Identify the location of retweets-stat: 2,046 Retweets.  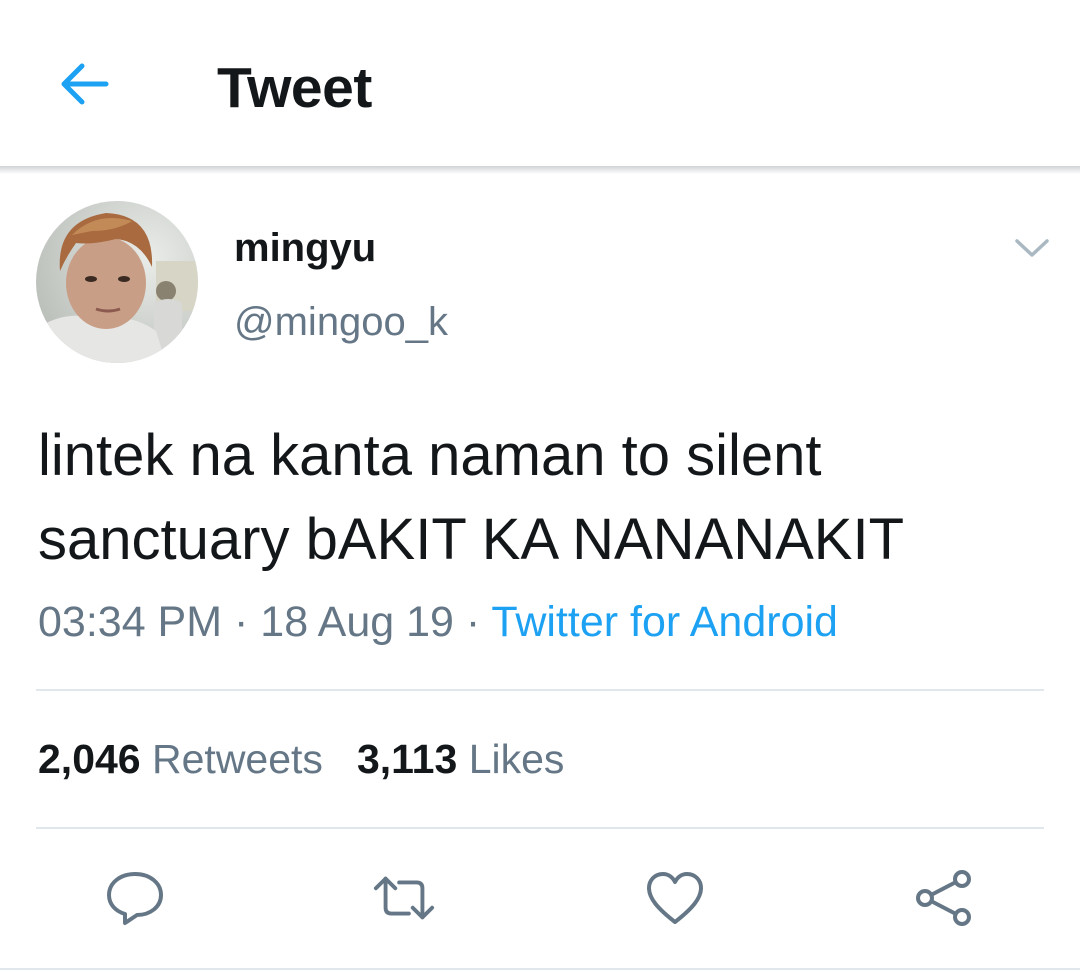
(180, 759).